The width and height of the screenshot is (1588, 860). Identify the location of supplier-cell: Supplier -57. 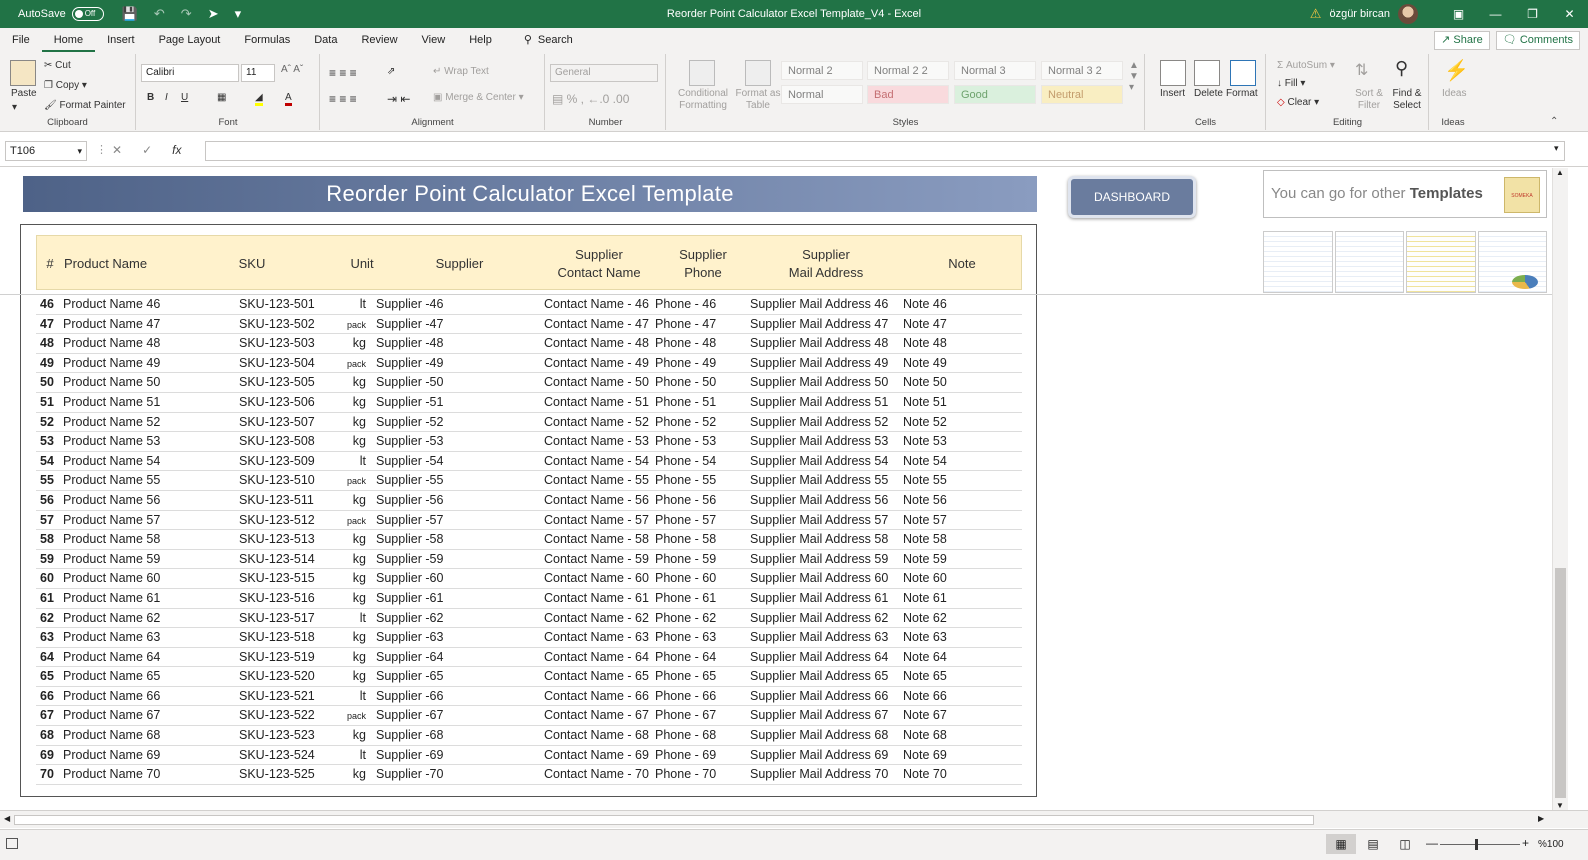
(456, 520).